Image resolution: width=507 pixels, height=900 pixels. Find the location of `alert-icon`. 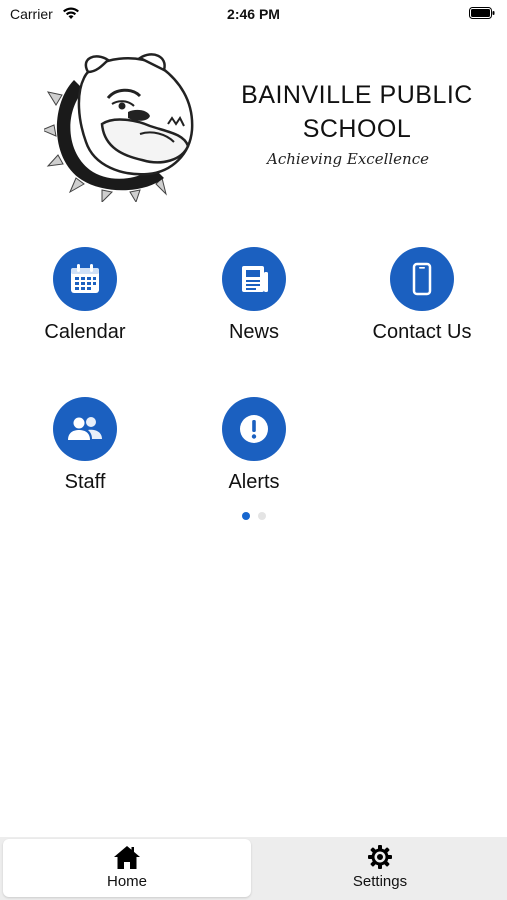

alert-icon is located at coordinates (254, 429).